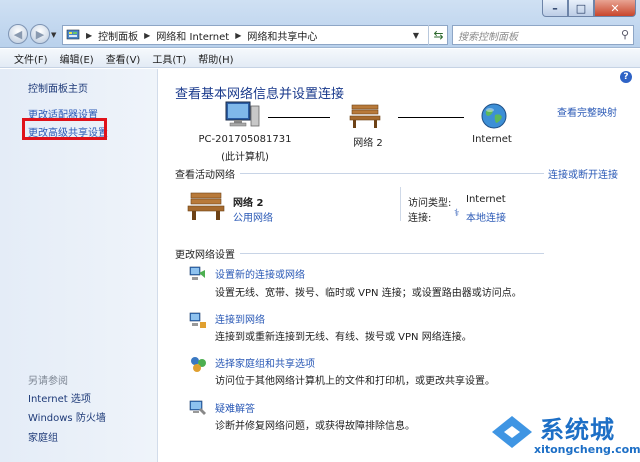  Describe the element at coordinates (486, 216) in the screenshot. I see `local-connection-link: 本地连接` at that location.